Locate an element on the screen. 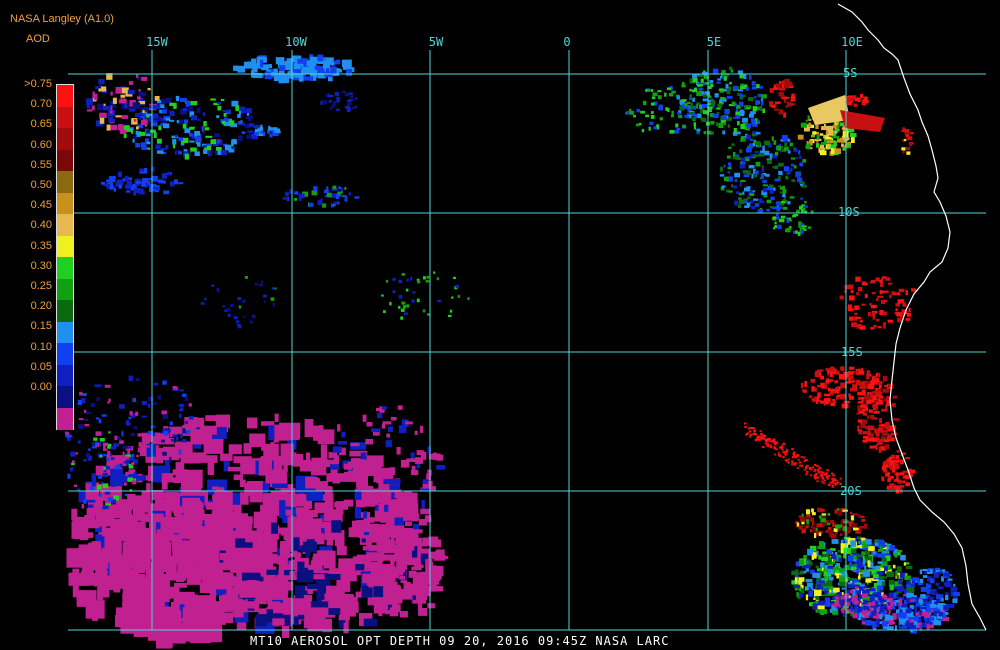 This screenshot has width=1000, height=650. aod-colorbar is located at coordinates (65, 257).